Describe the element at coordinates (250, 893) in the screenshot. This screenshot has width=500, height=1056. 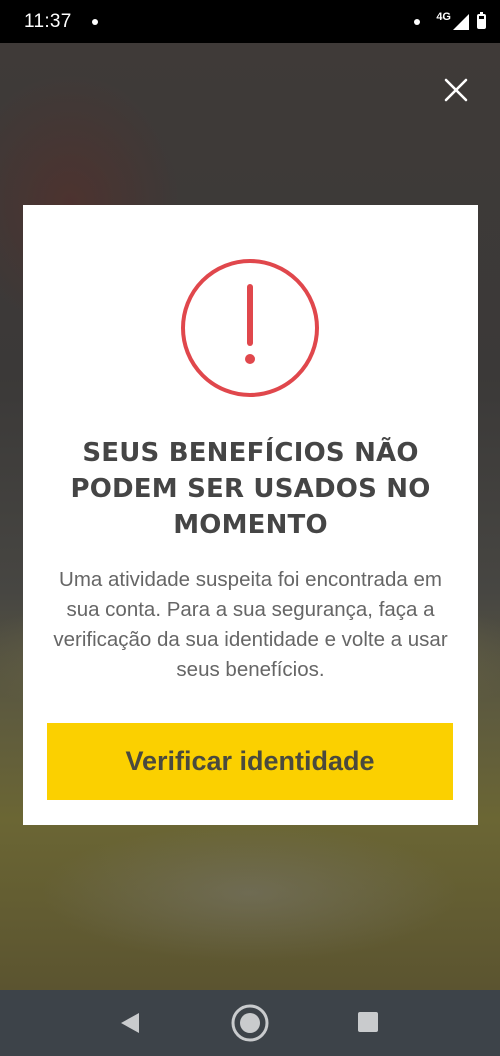
I see `background-blur-shape` at that location.